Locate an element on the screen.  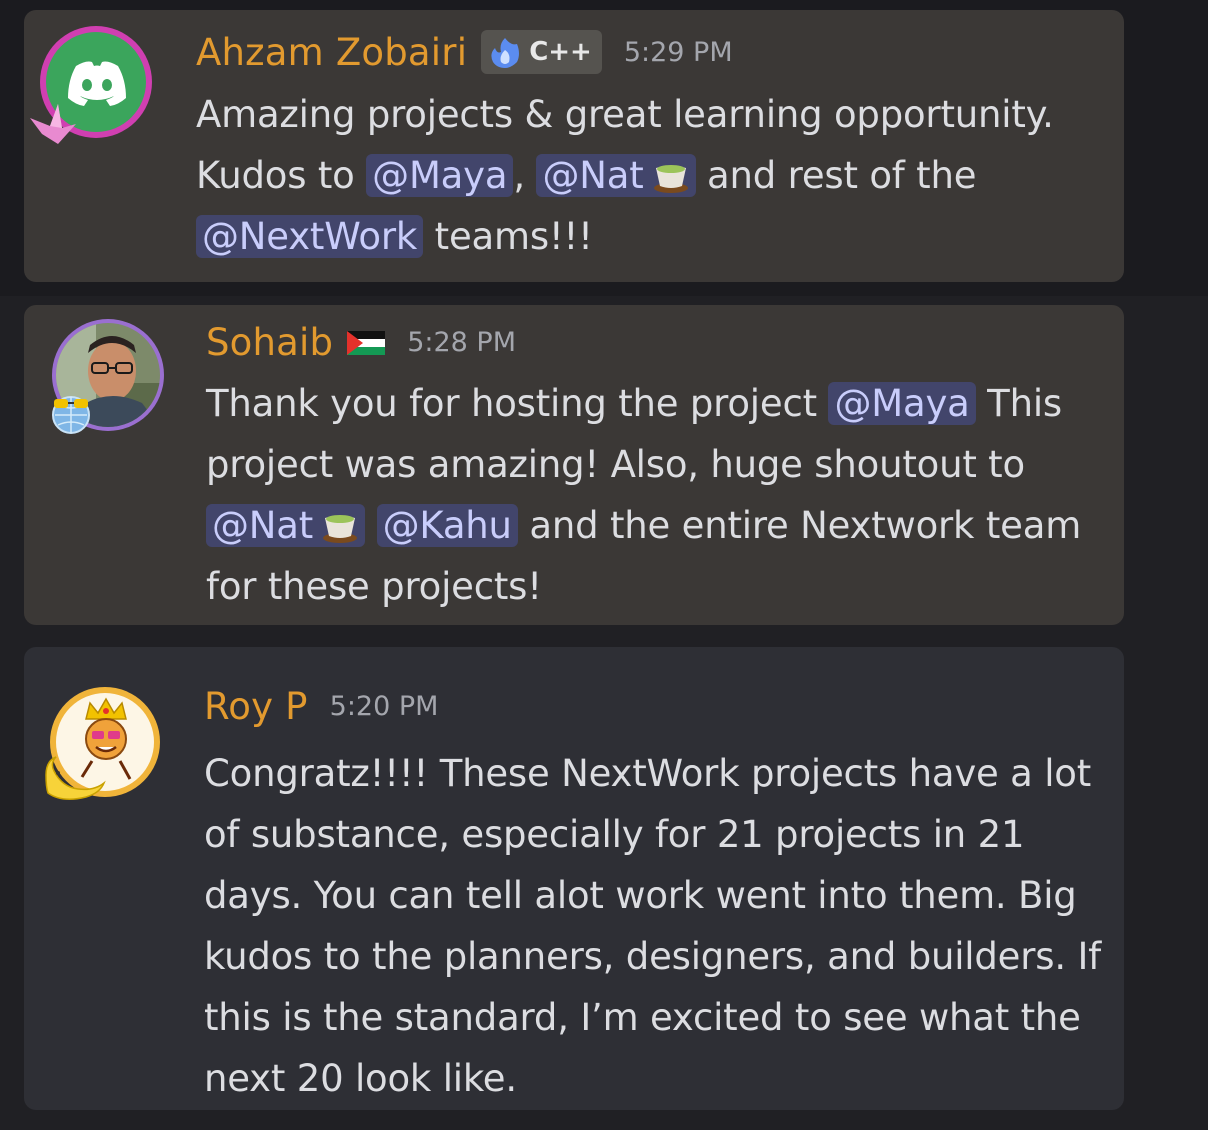
message-line: for these projects! is located at coordinates (643, 586).